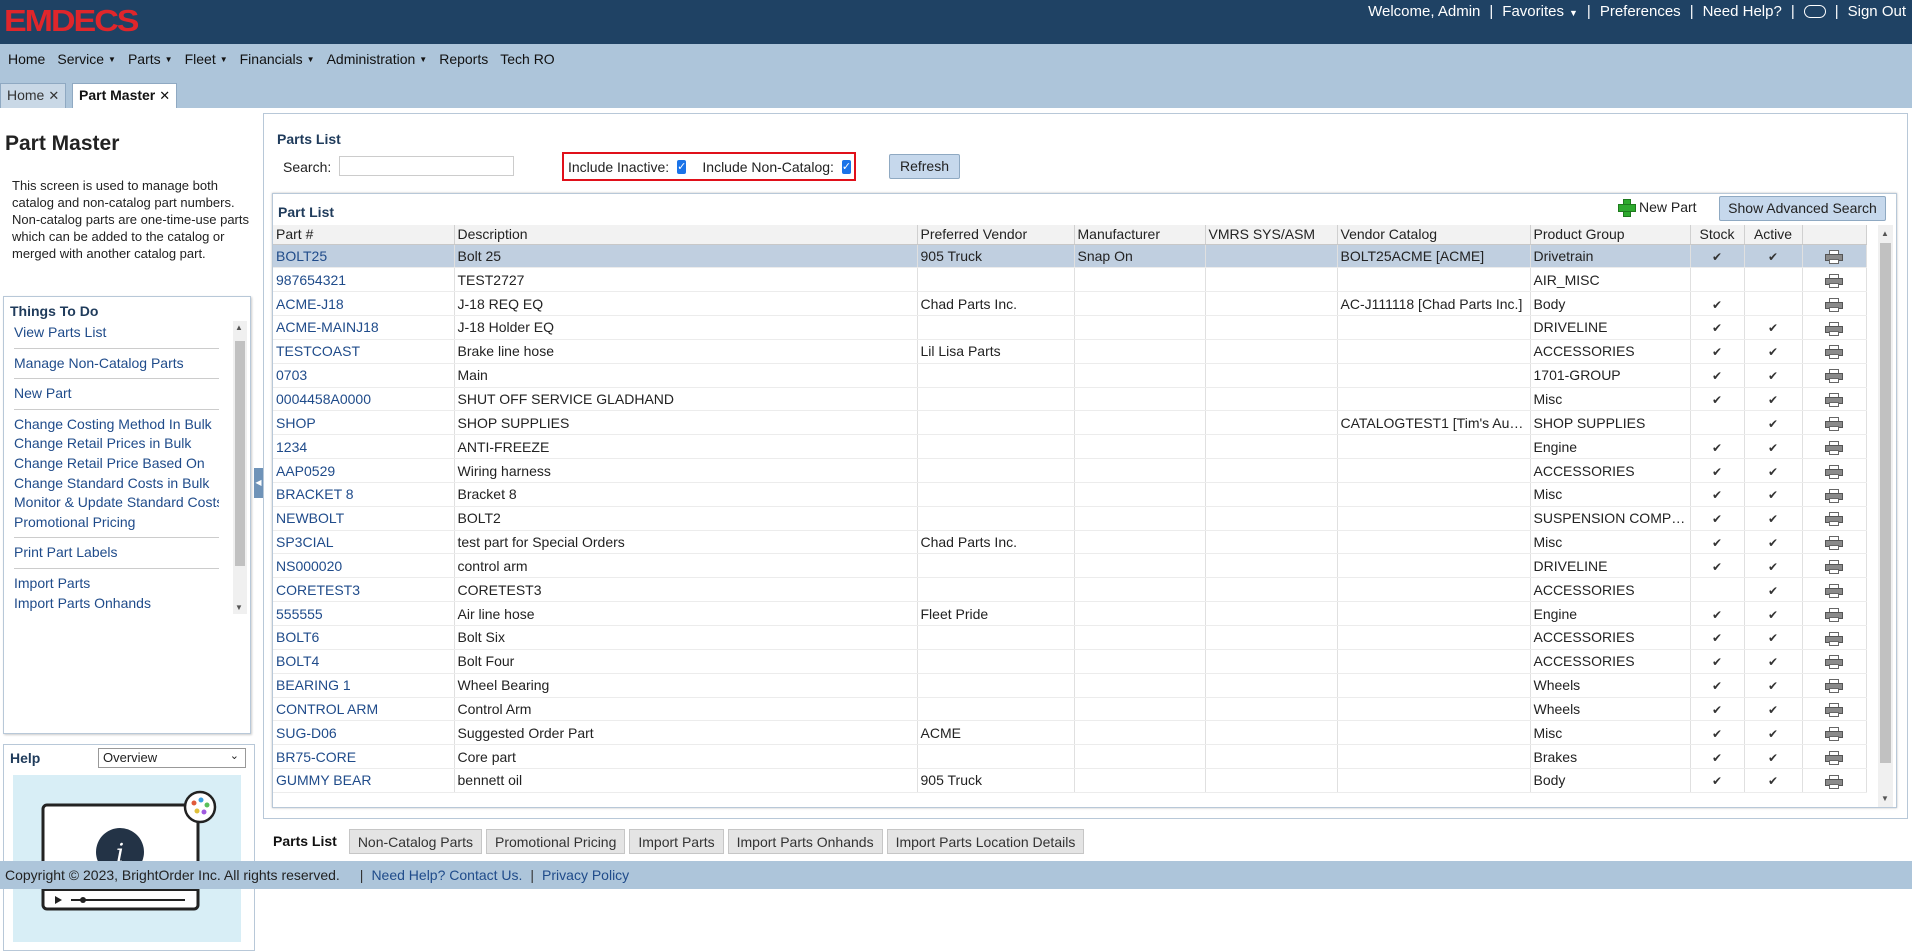 This screenshot has width=1912, height=951. Describe the element at coordinates (33, 95) in the screenshot. I see `tab-home: Home ✕` at that location.